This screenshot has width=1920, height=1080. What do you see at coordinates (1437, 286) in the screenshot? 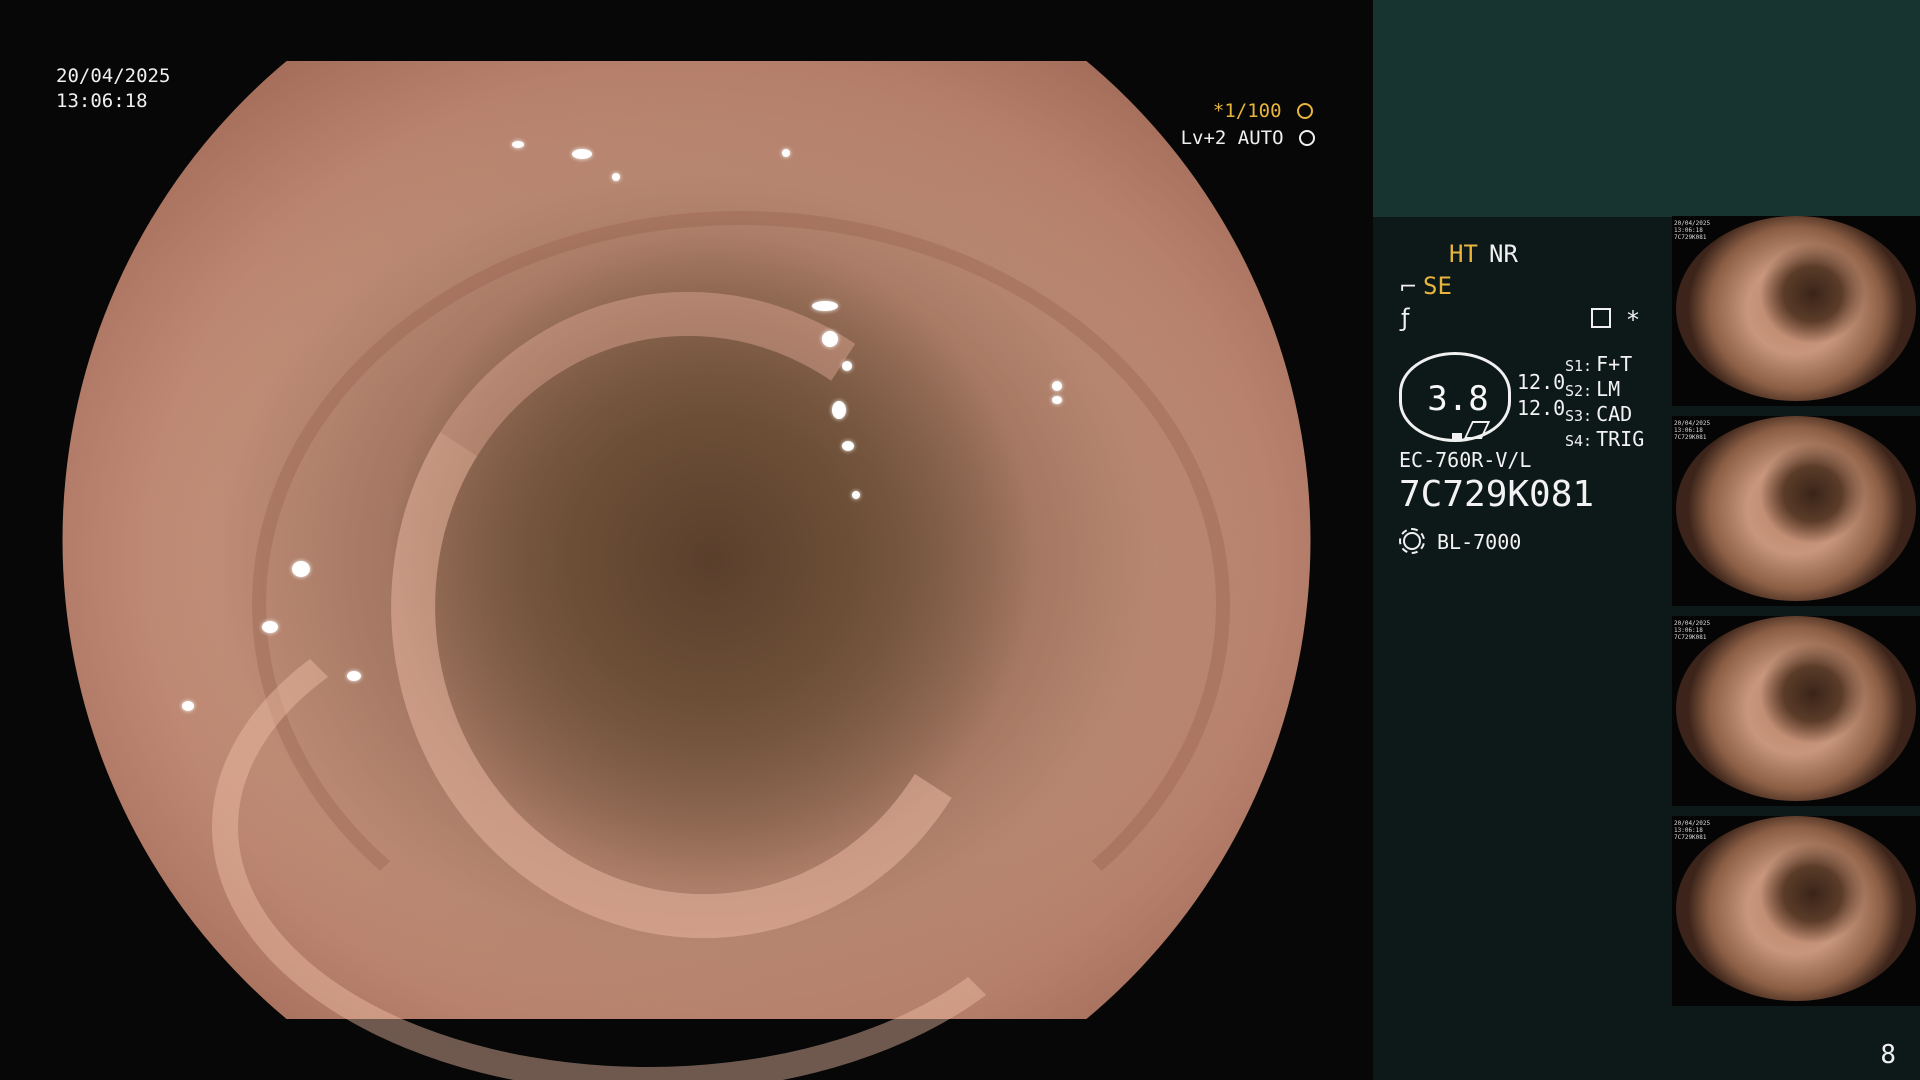
I see `mode-se: SE` at bounding box center [1437, 286].